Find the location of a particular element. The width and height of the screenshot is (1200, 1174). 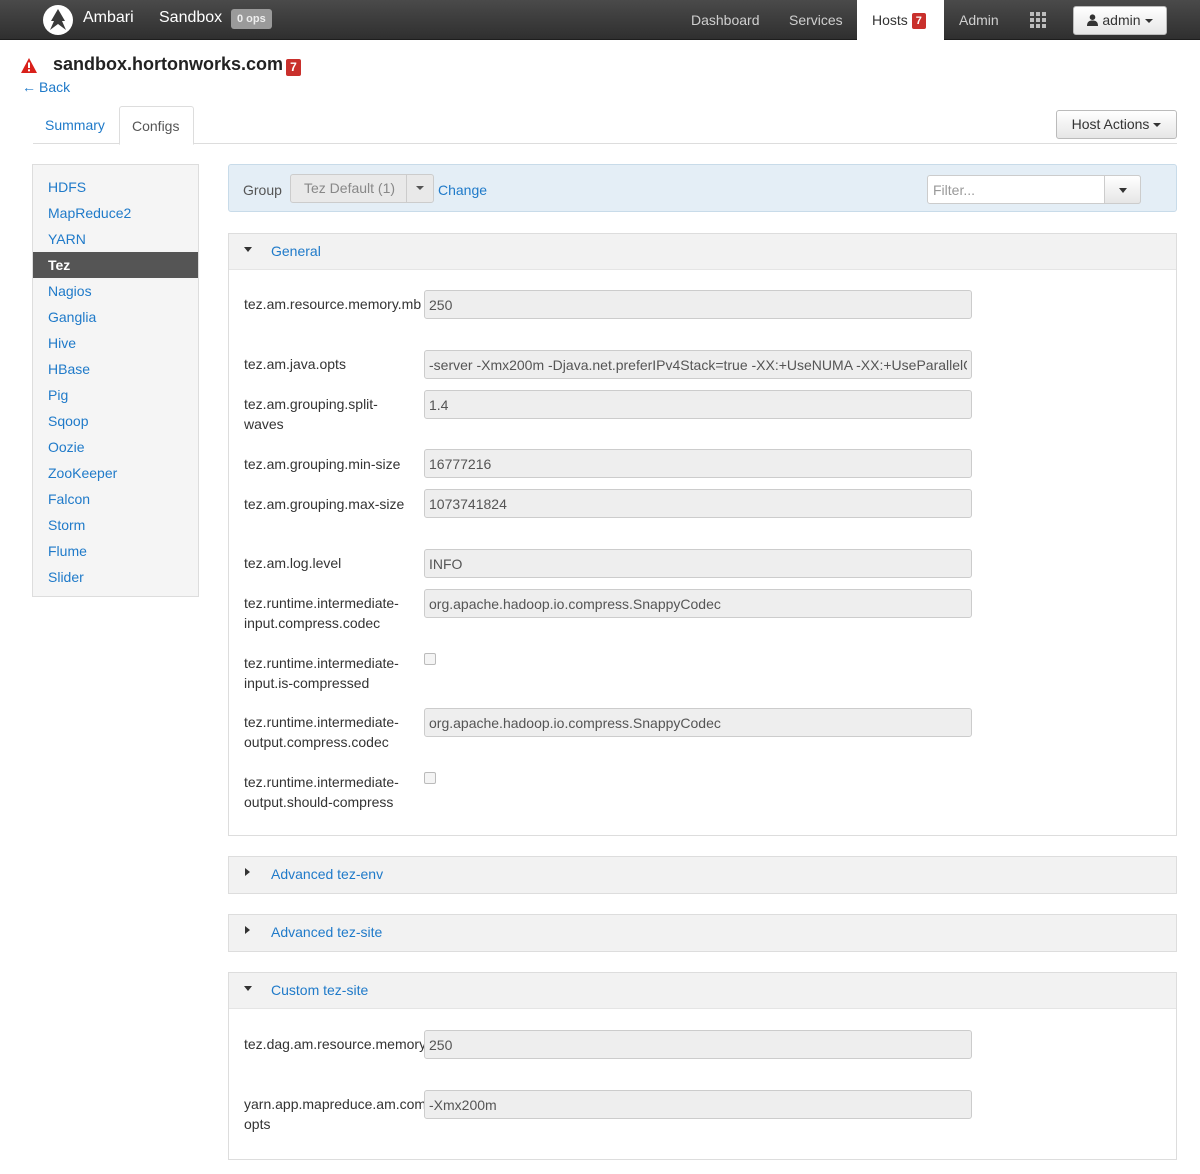

cluster-name: Sandbox is located at coordinates (190, 18).